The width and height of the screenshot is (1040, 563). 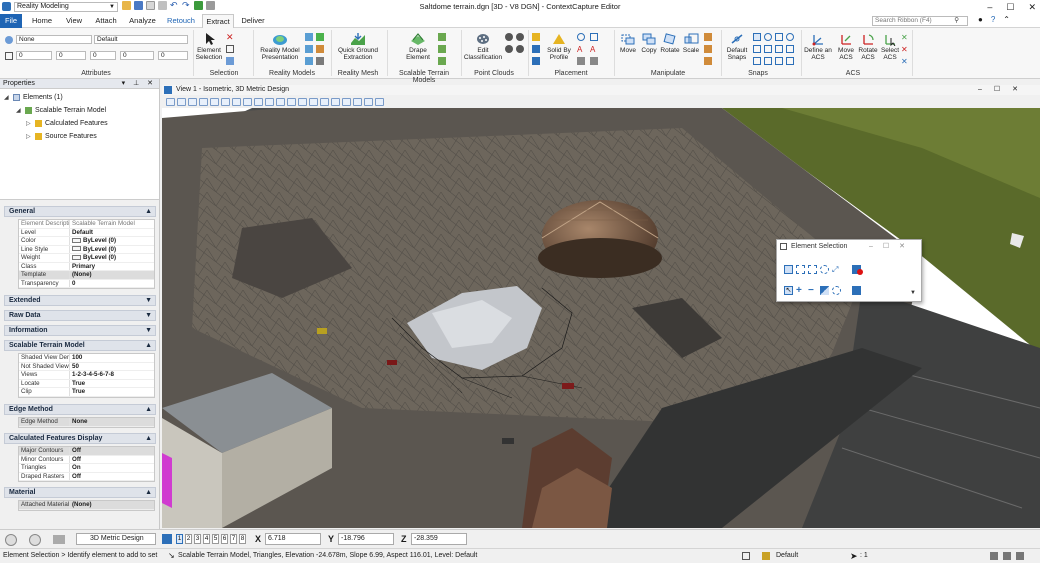 I want to click on view-settings-icon, so click(x=192, y=102).